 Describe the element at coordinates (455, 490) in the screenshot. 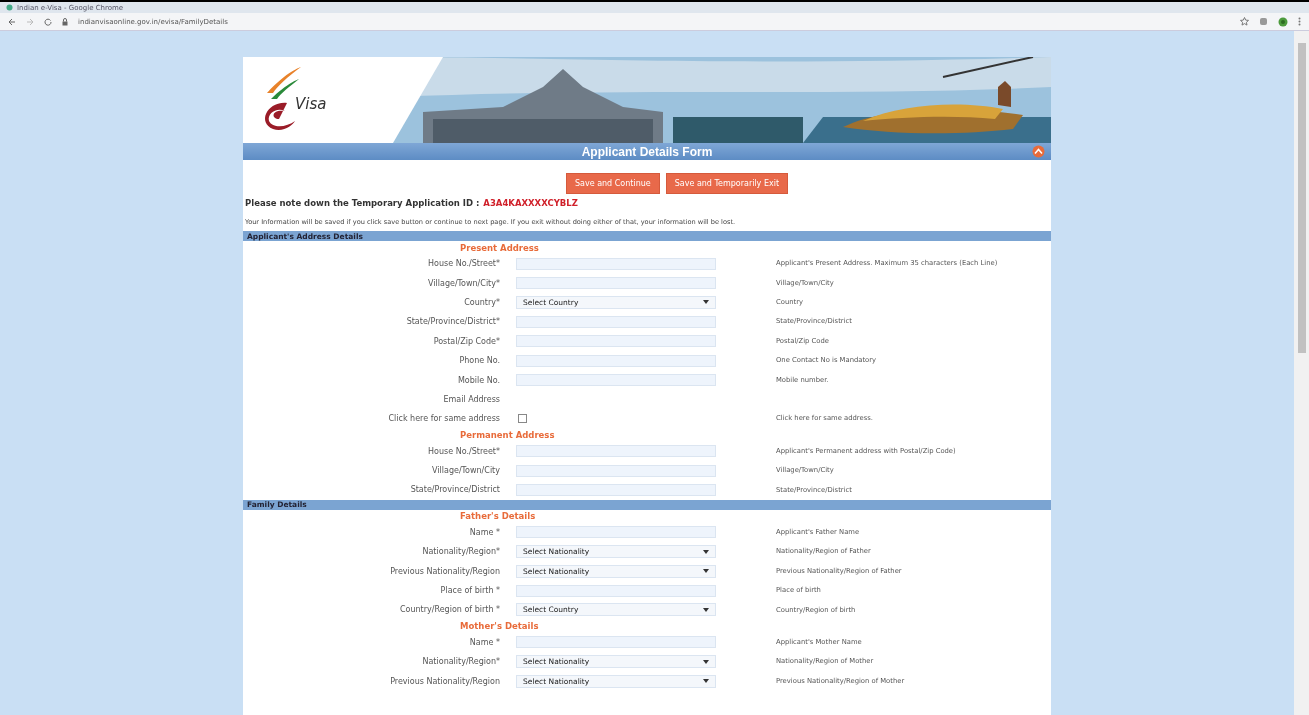

I see `field-label: State/Province/District` at that location.